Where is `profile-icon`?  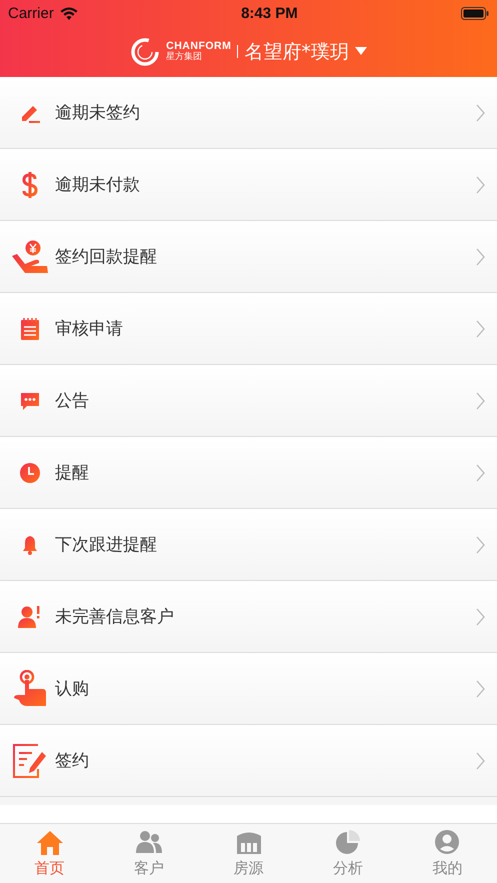
profile-icon is located at coordinates (447, 842).